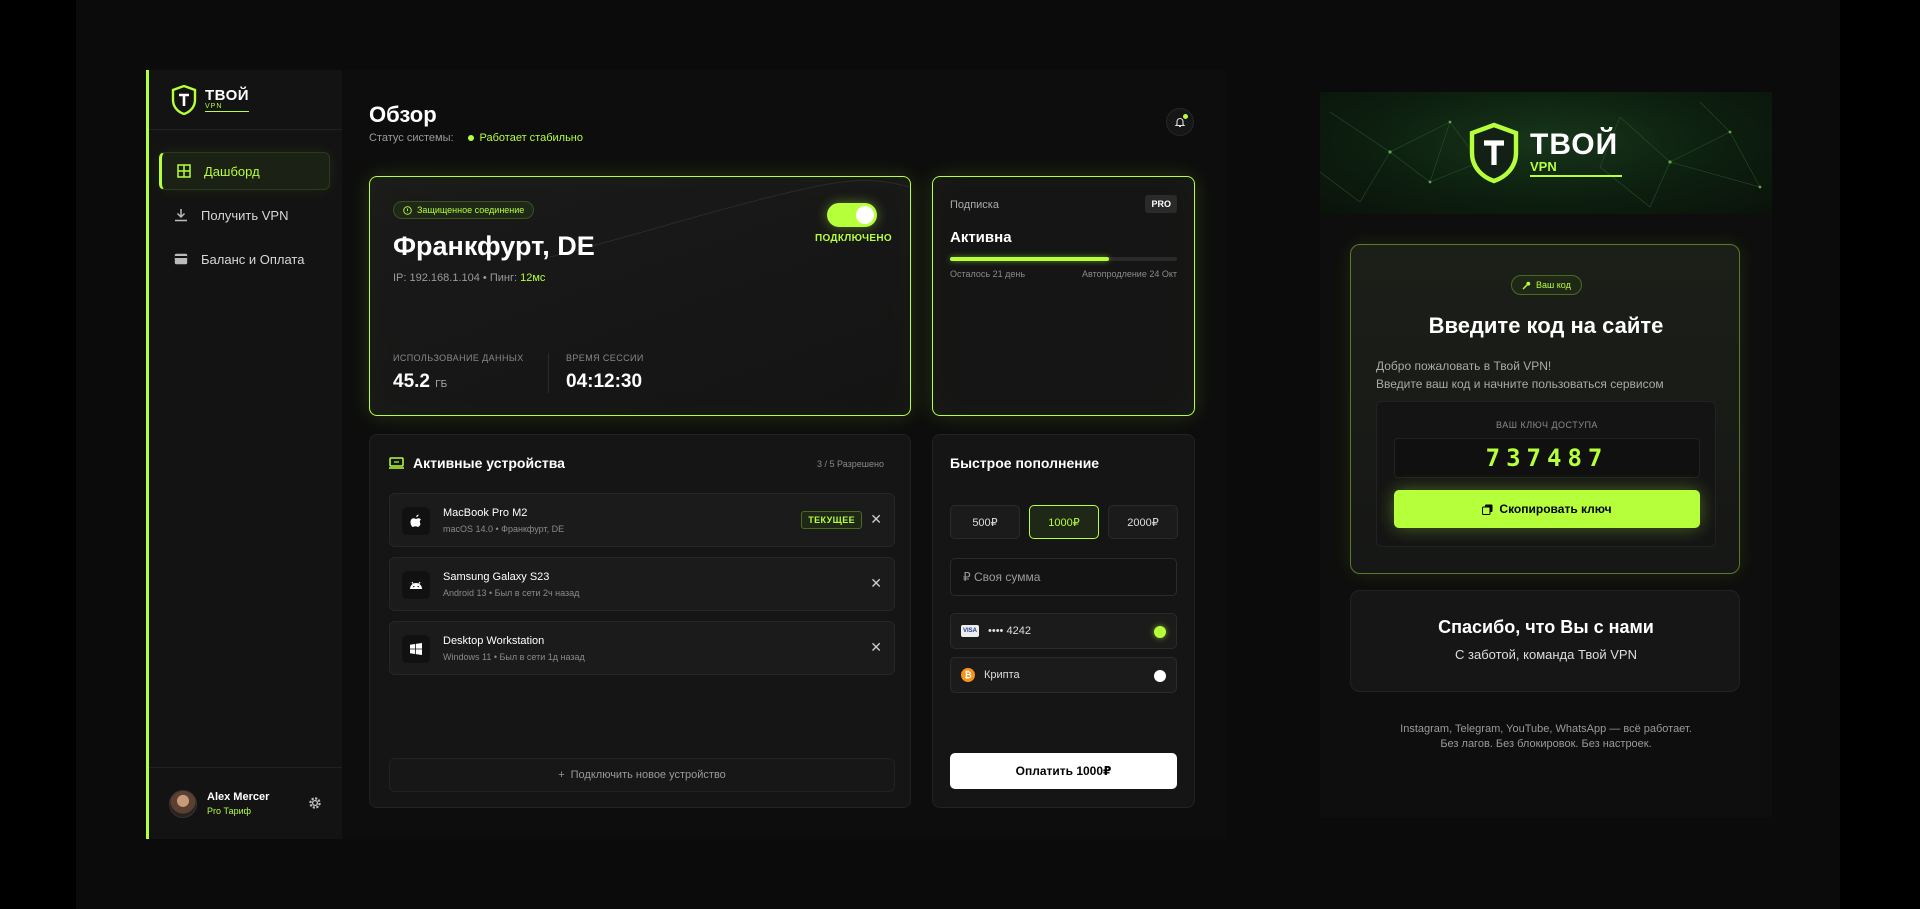 This screenshot has width=1920, height=909. I want to click on status-text: Работает стабильно, so click(531, 138).